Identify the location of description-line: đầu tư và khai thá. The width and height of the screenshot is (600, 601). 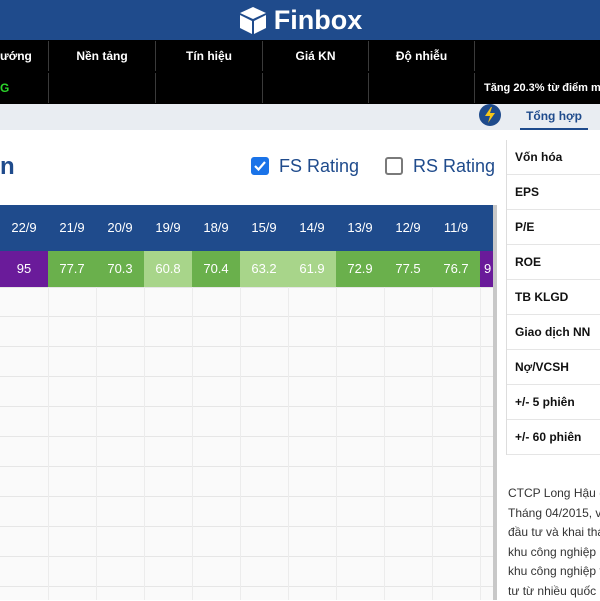
(554, 533).